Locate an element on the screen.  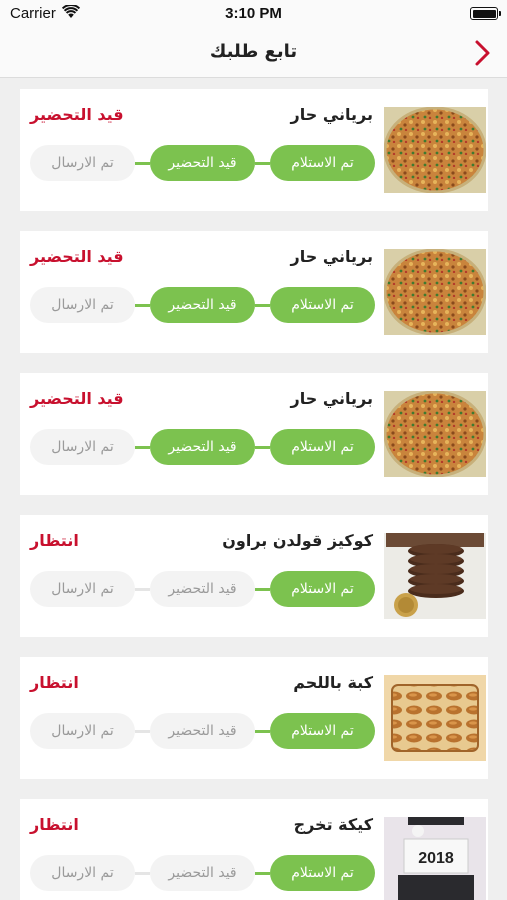
order-name: كيكة تخرج is located at coordinates (333, 824).